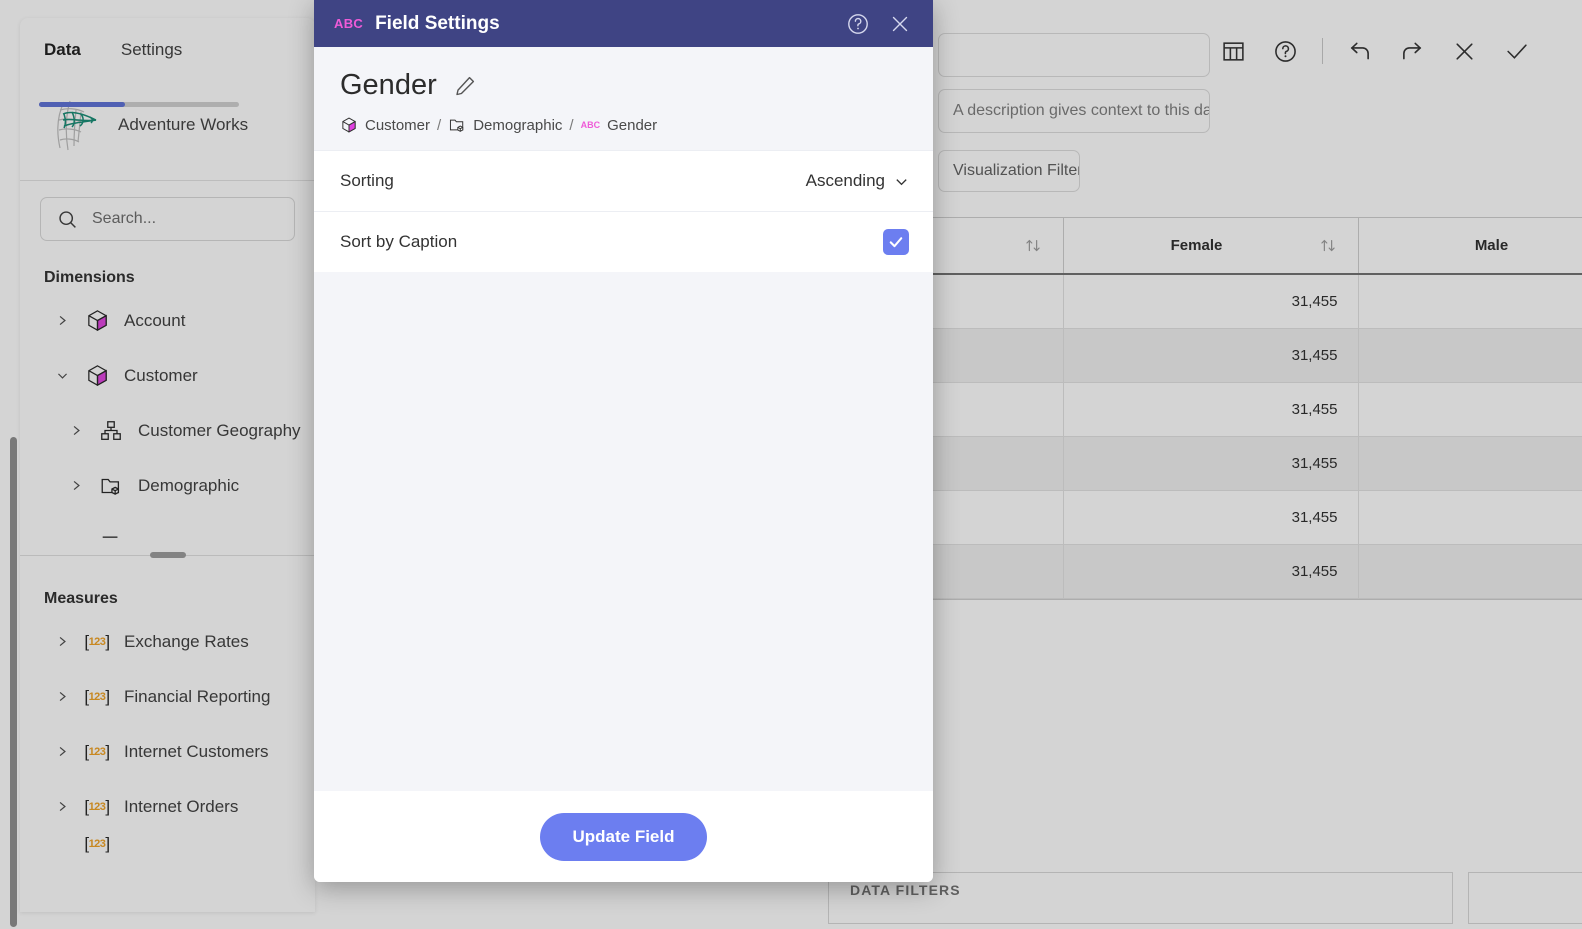  I want to click on breadcrumb-item-customer: Customer, so click(397, 125).